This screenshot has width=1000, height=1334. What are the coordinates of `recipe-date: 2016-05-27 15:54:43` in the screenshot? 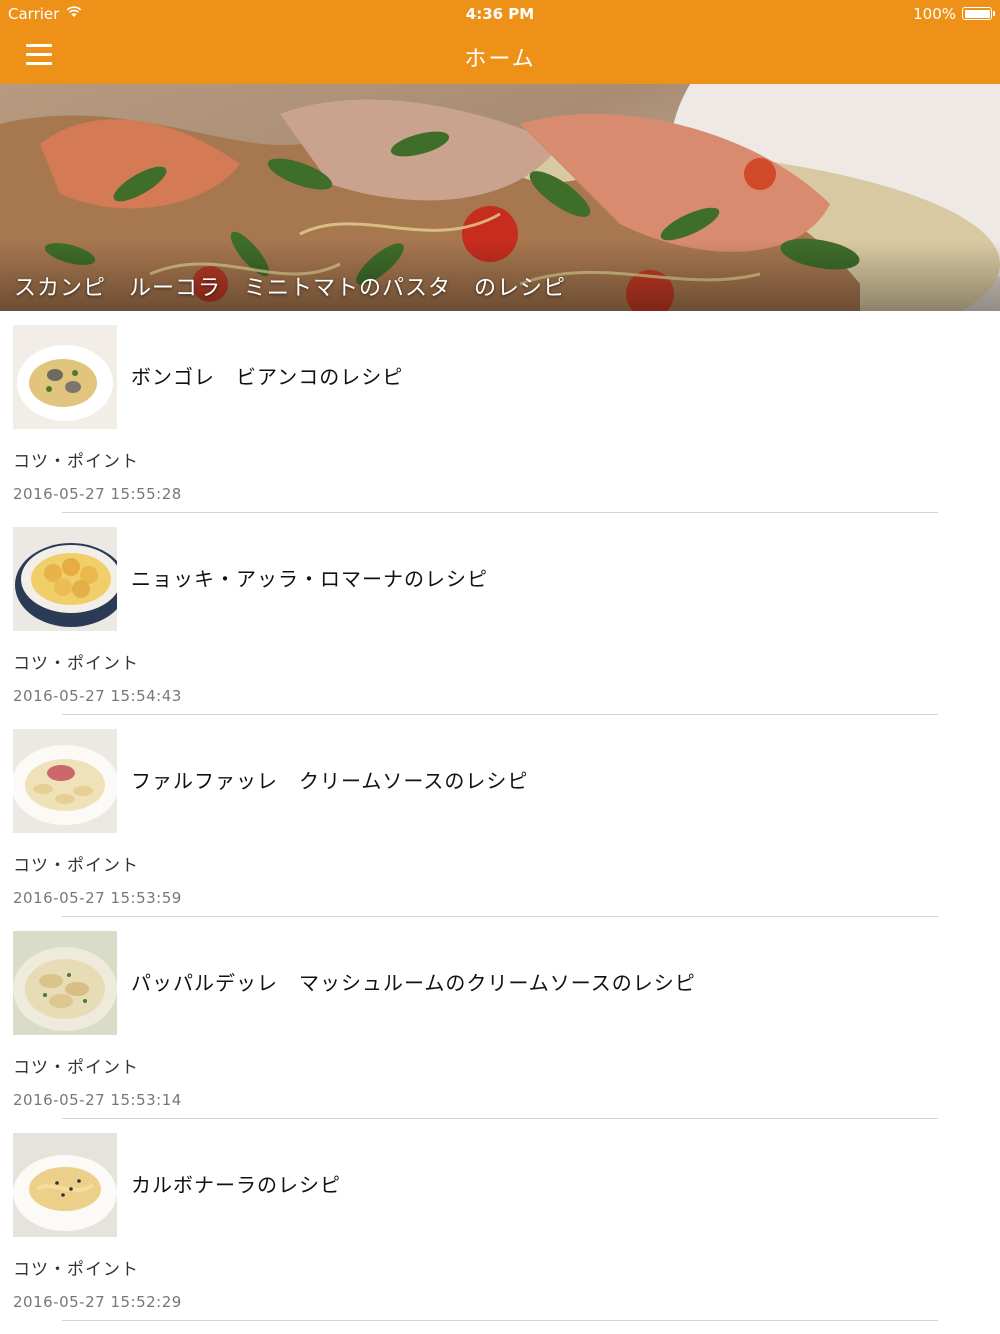 It's located at (97, 696).